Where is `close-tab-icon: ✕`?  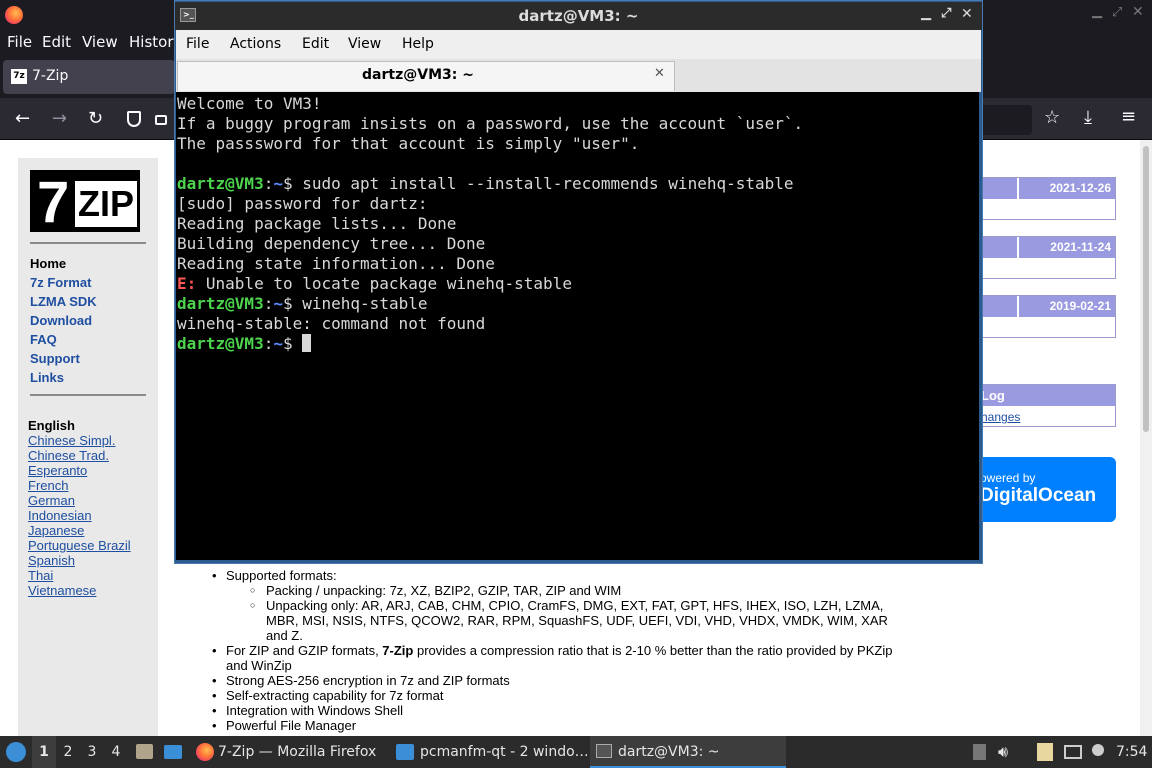 close-tab-icon: ✕ is located at coordinates (659, 73).